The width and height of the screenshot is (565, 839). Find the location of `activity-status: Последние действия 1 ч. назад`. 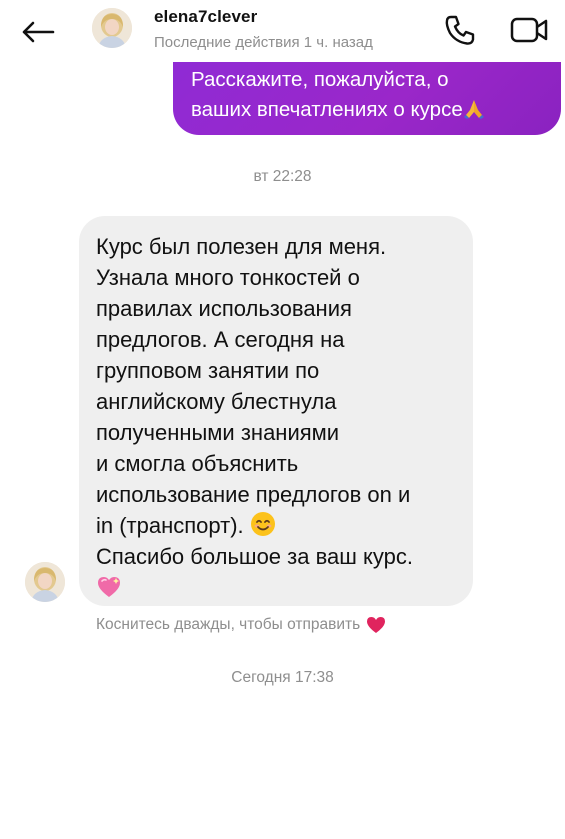

activity-status: Последние действия 1 ч. назад is located at coordinates (263, 42).